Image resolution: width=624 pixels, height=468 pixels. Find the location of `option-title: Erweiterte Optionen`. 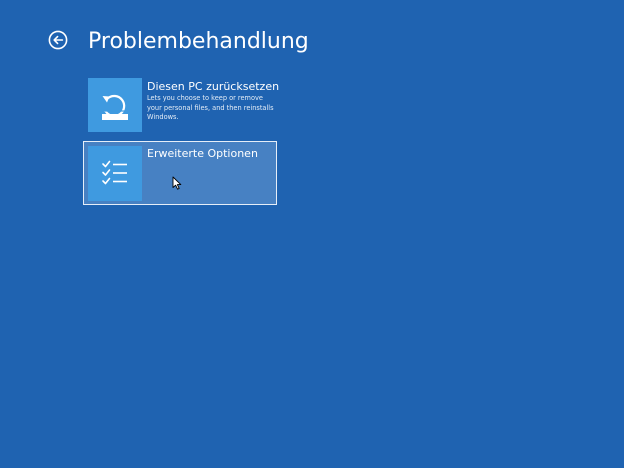

option-title: Erweiterte Optionen is located at coordinates (202, 153).